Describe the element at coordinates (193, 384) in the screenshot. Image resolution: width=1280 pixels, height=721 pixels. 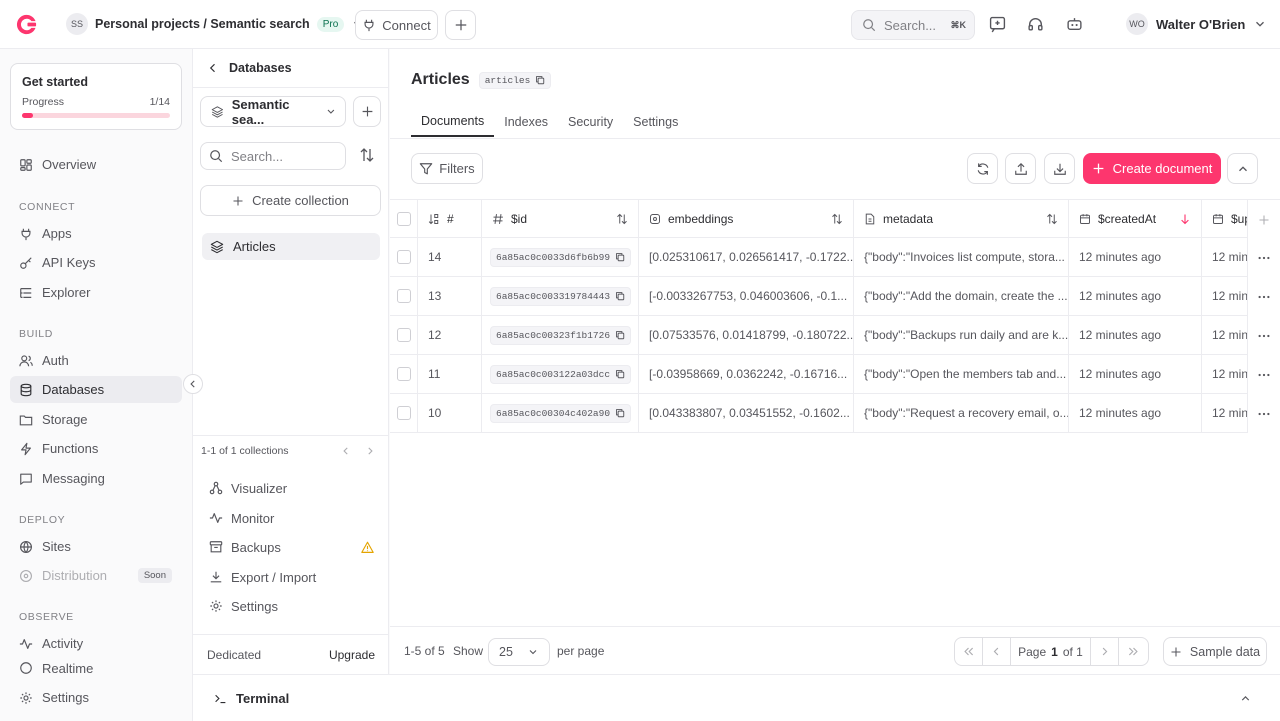
I see `collapse-sidebar-button` at that location.